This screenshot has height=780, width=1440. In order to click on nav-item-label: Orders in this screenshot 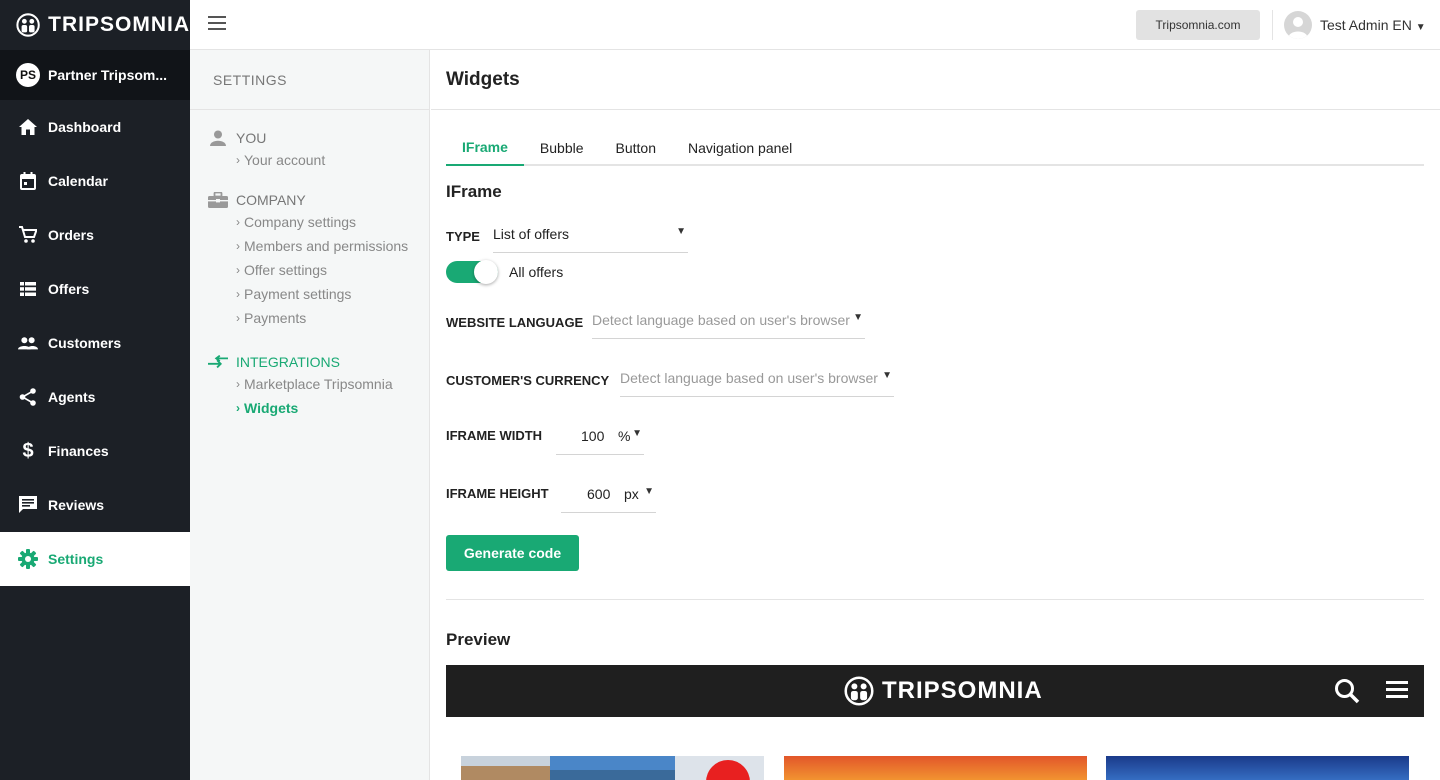, I will do `click(71, 235)`.